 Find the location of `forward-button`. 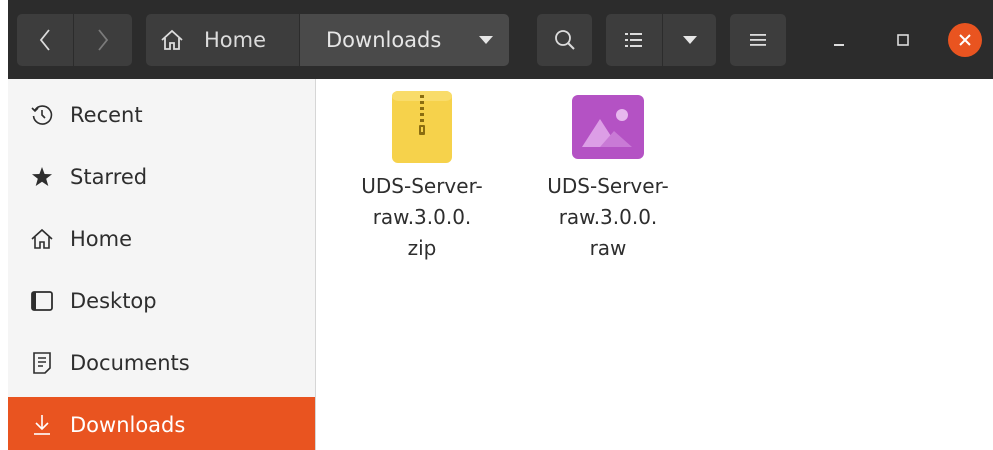

forward-button is located at coordinates (103, 40).